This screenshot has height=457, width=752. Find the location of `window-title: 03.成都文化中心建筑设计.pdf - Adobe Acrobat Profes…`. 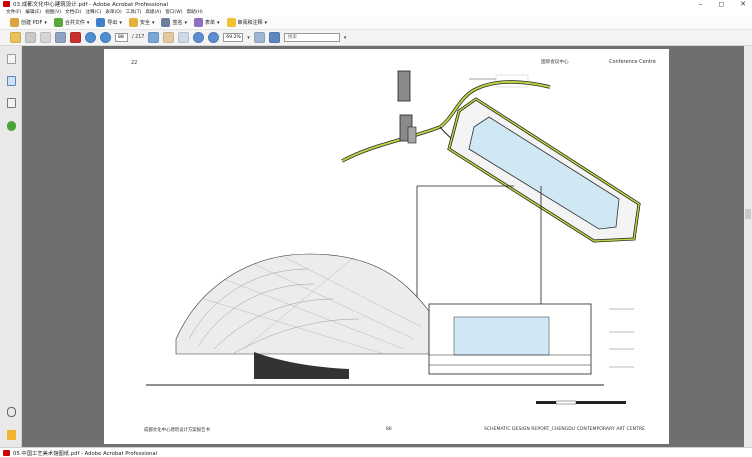

window-title: 03.成都文化中心建筑设计.pdf - Adobe Acrobat Profes… is located at coordinates (91, 5).